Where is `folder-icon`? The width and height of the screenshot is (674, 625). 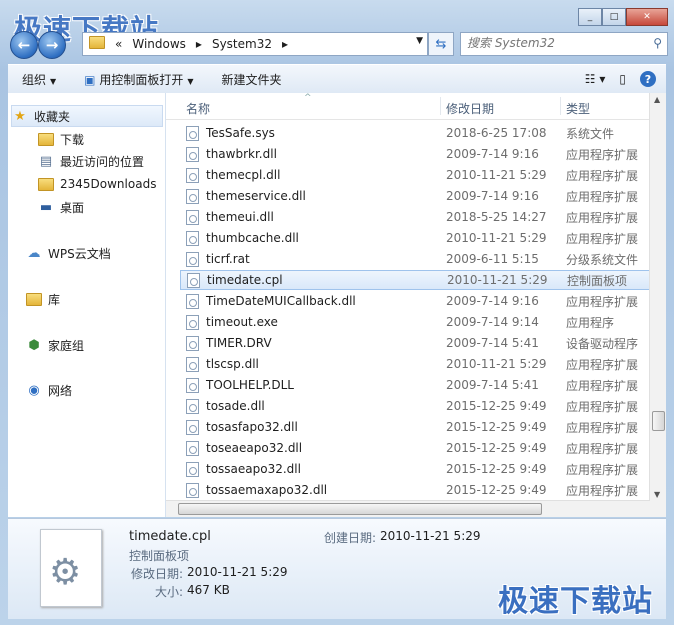
folder-icon is located at coordinates (46, 184).